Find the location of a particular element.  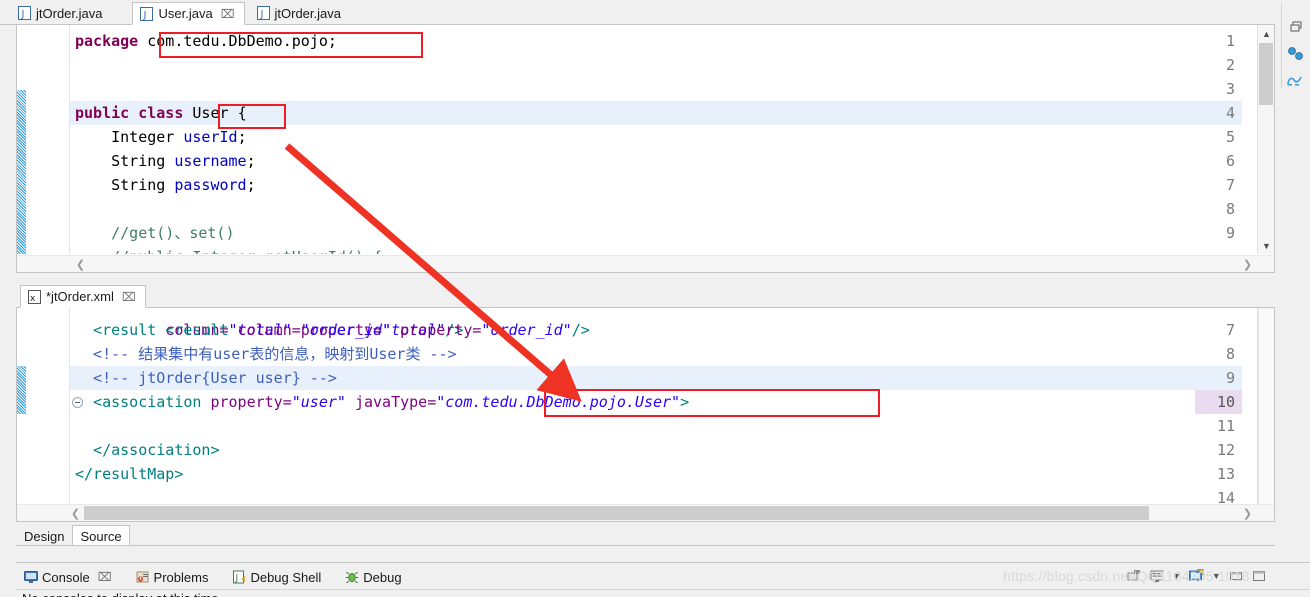

editor-tab-jtorder-xml: x *jtOrder.xml ⌧ is located at coordinates (83, 296).